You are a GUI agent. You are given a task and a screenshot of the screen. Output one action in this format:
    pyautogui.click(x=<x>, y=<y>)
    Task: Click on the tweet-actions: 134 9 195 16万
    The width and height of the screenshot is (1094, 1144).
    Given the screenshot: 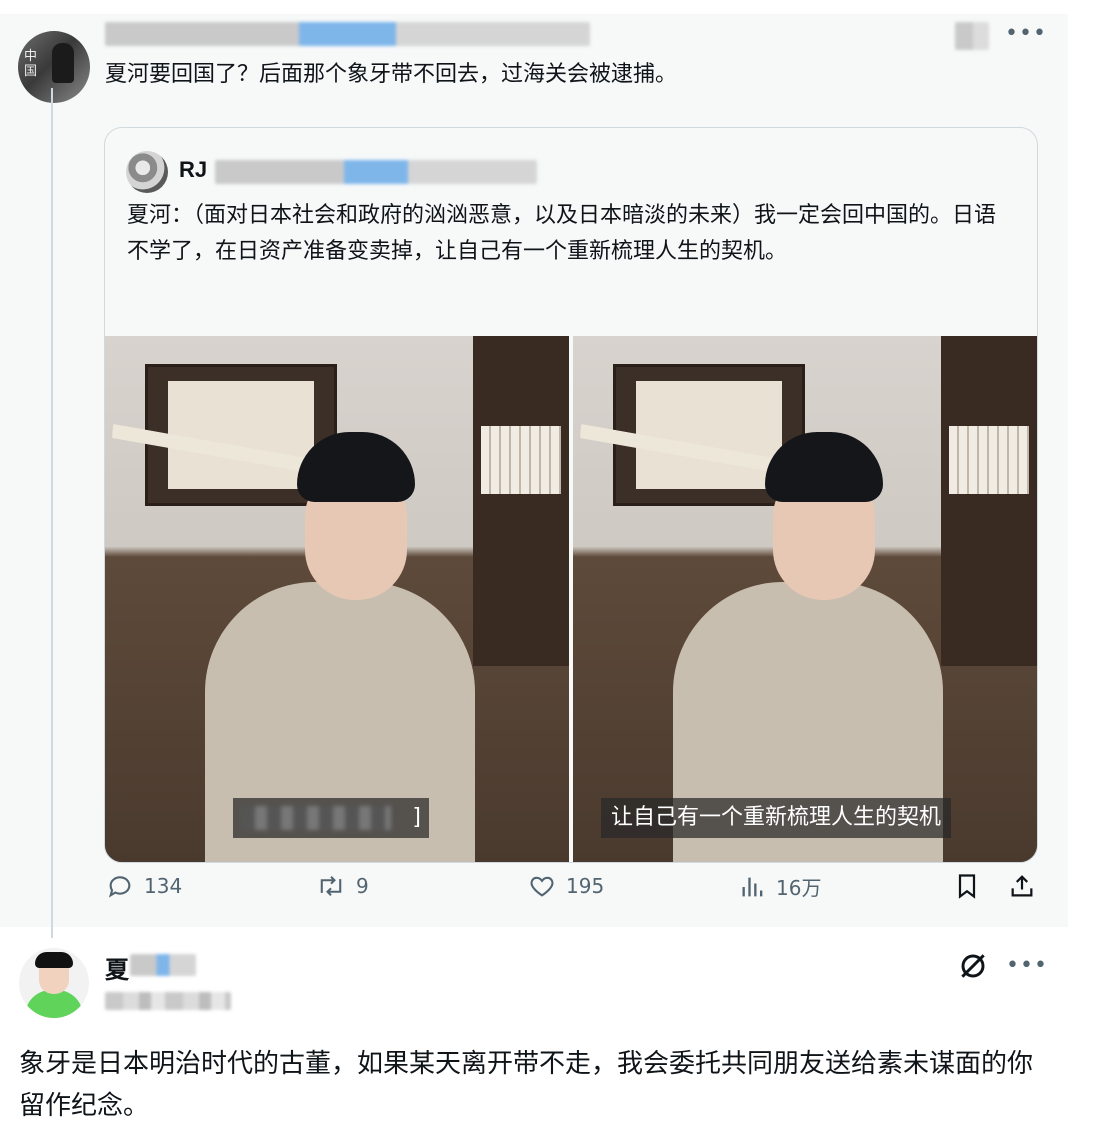 What is the action you would take?
    pyautogui.click(x=534, y=889)
    